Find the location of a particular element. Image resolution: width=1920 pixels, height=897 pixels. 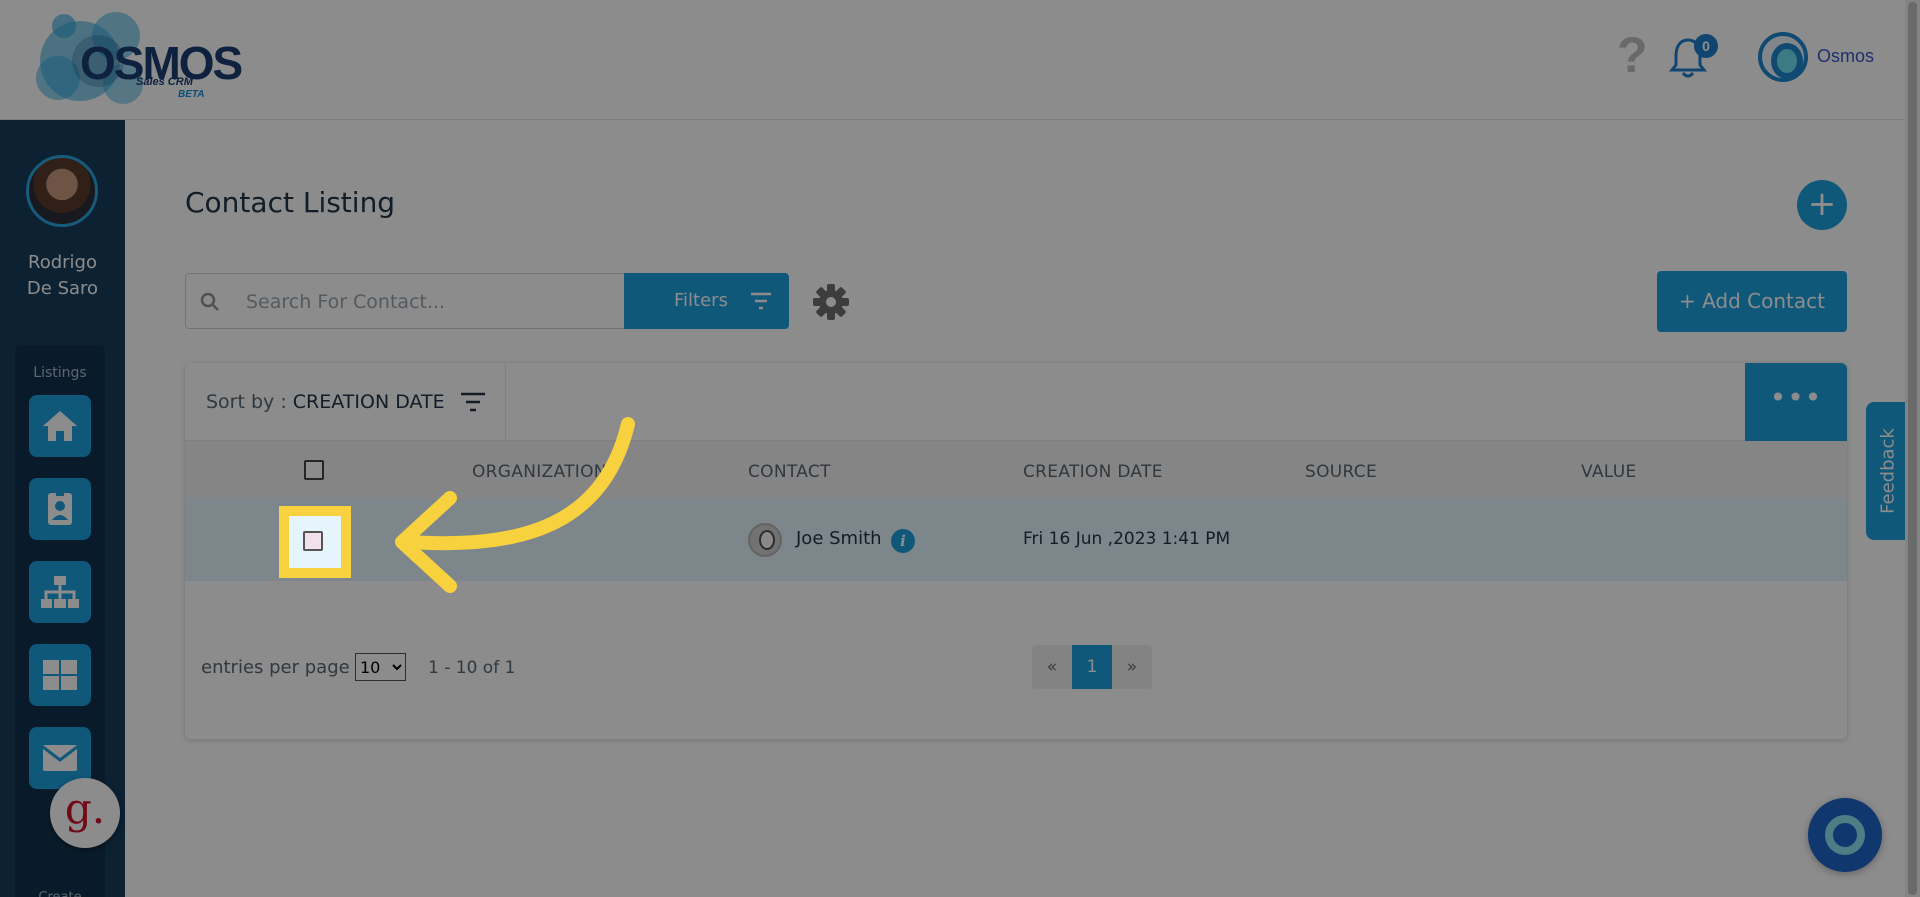

top-header: OSMOS Sales CRM BETA ? 0 Osmos is located at coordinates (952, 60).